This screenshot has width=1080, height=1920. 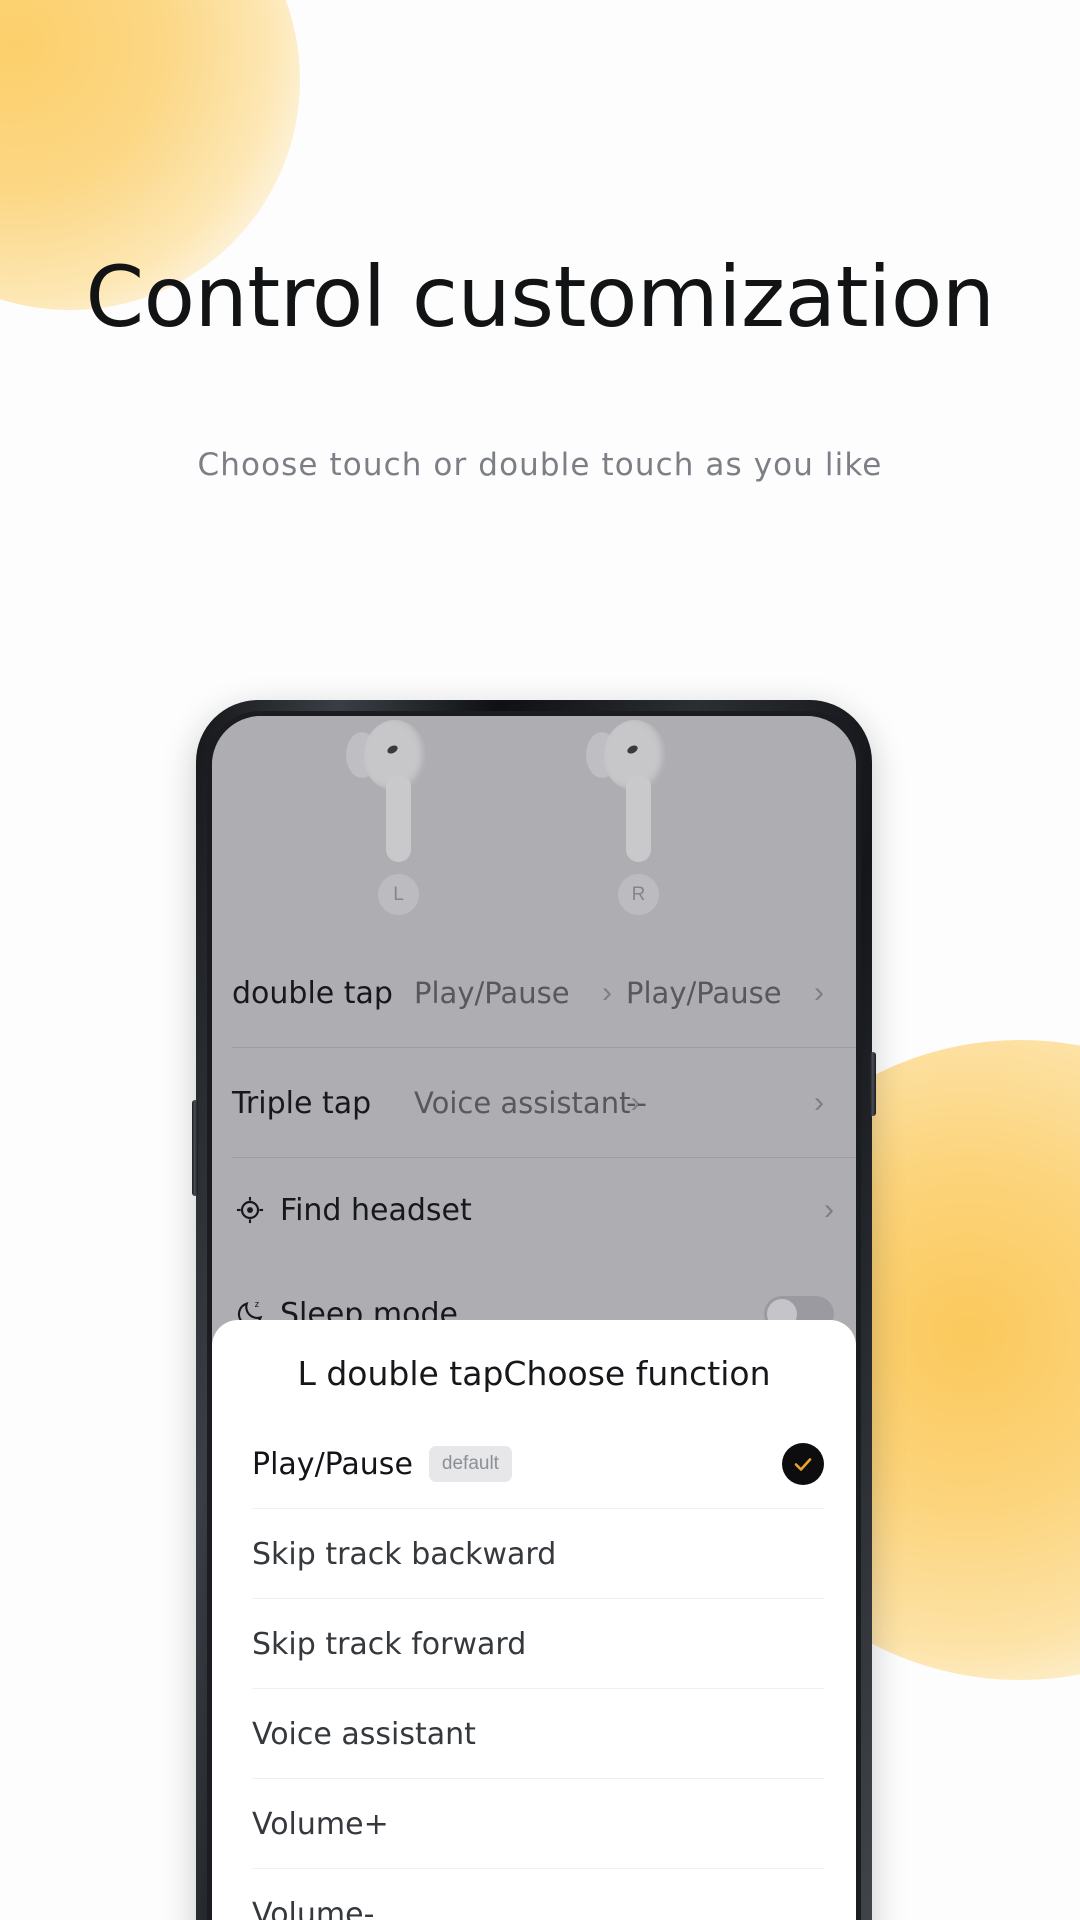 What do you see at coordinates (534, 1644) in the screenshot?
I see `option-item-skip-track-forward: Skip track forward` at bounding box center [534, 1644].